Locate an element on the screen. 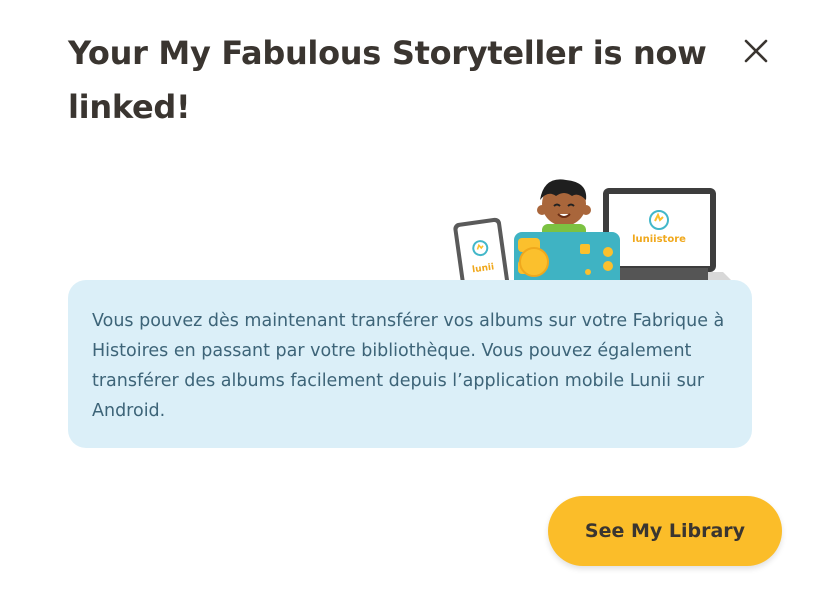  close-icon is located at coordinates (756, 51).